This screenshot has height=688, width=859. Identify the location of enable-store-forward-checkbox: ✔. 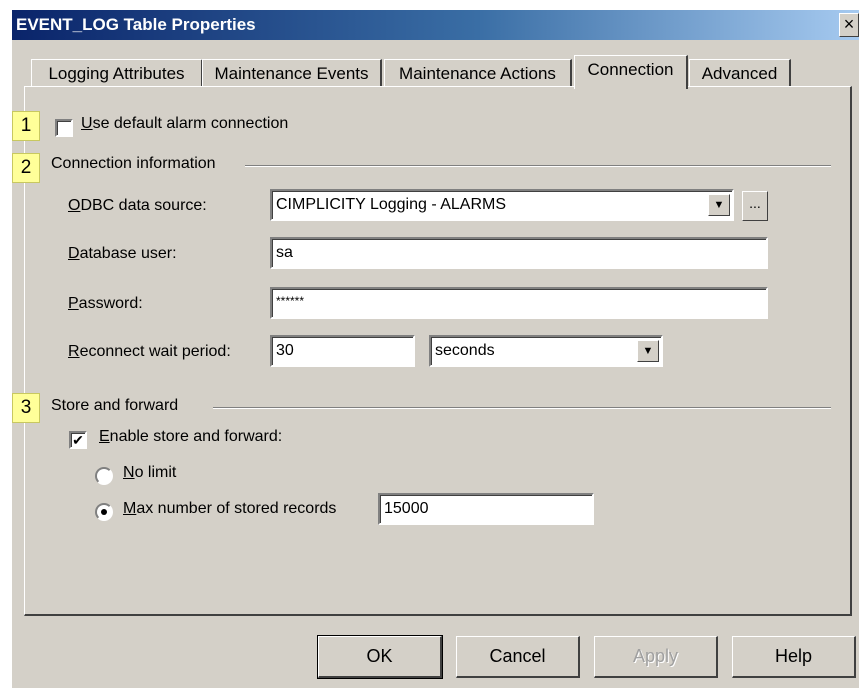
(78, 440).